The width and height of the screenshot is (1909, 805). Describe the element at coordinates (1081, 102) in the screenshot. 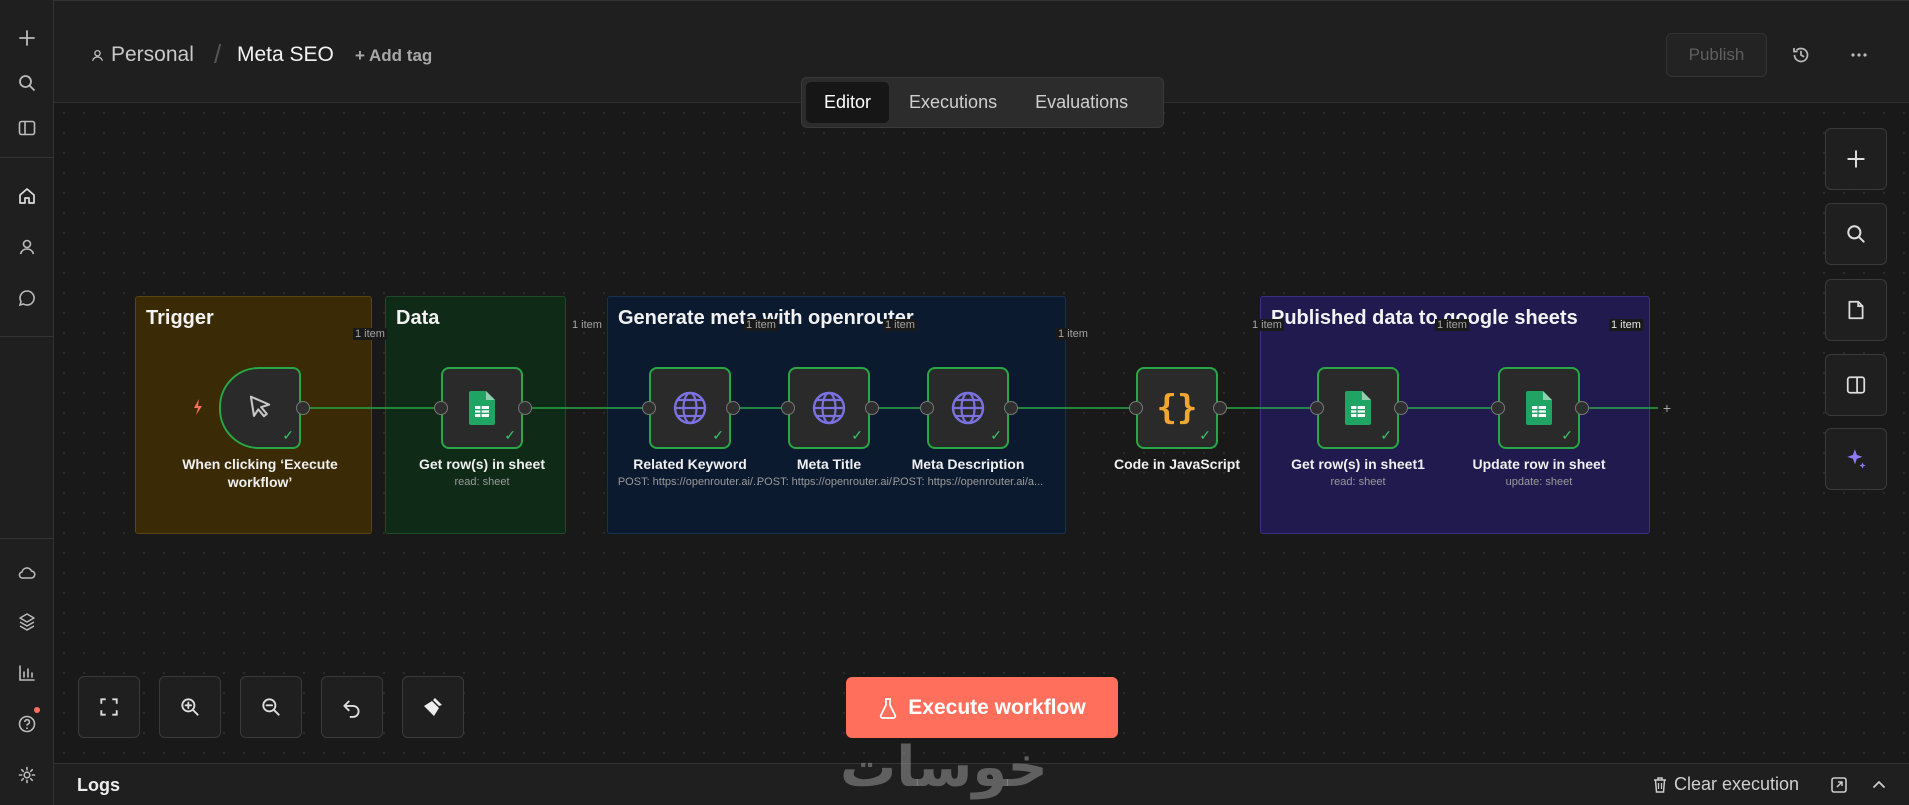

I see `tab-evaluations: Evaluations` at that location.